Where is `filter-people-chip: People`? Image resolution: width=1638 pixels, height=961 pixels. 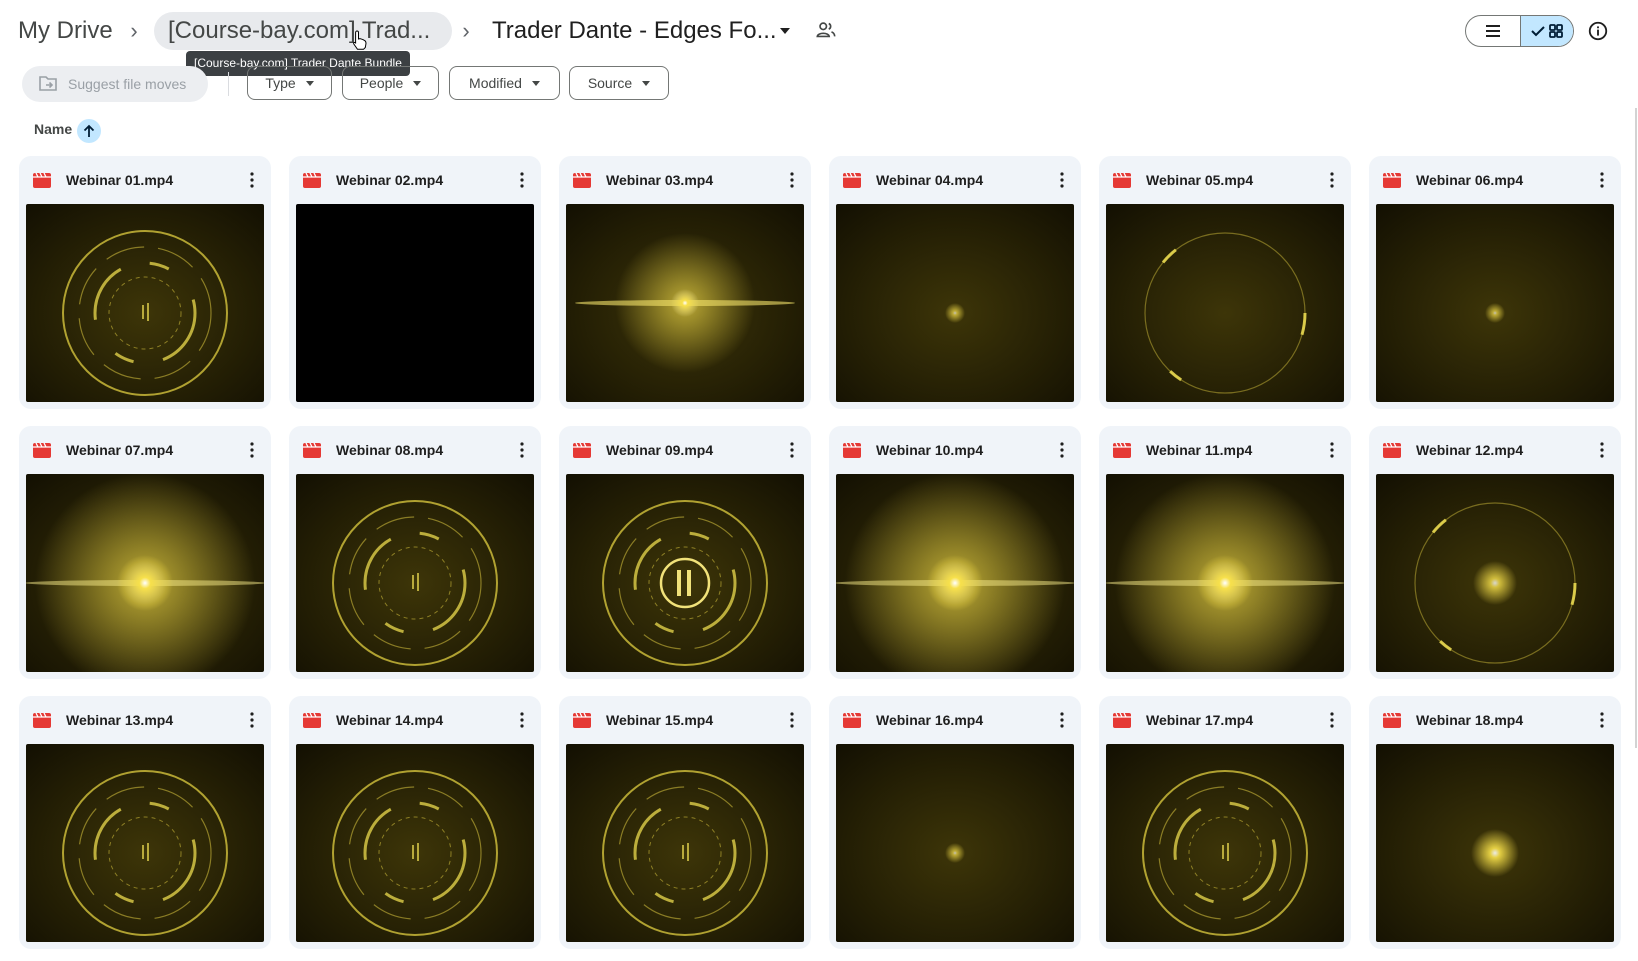 filter-people-chip: People is located at coordinates (390, 83).